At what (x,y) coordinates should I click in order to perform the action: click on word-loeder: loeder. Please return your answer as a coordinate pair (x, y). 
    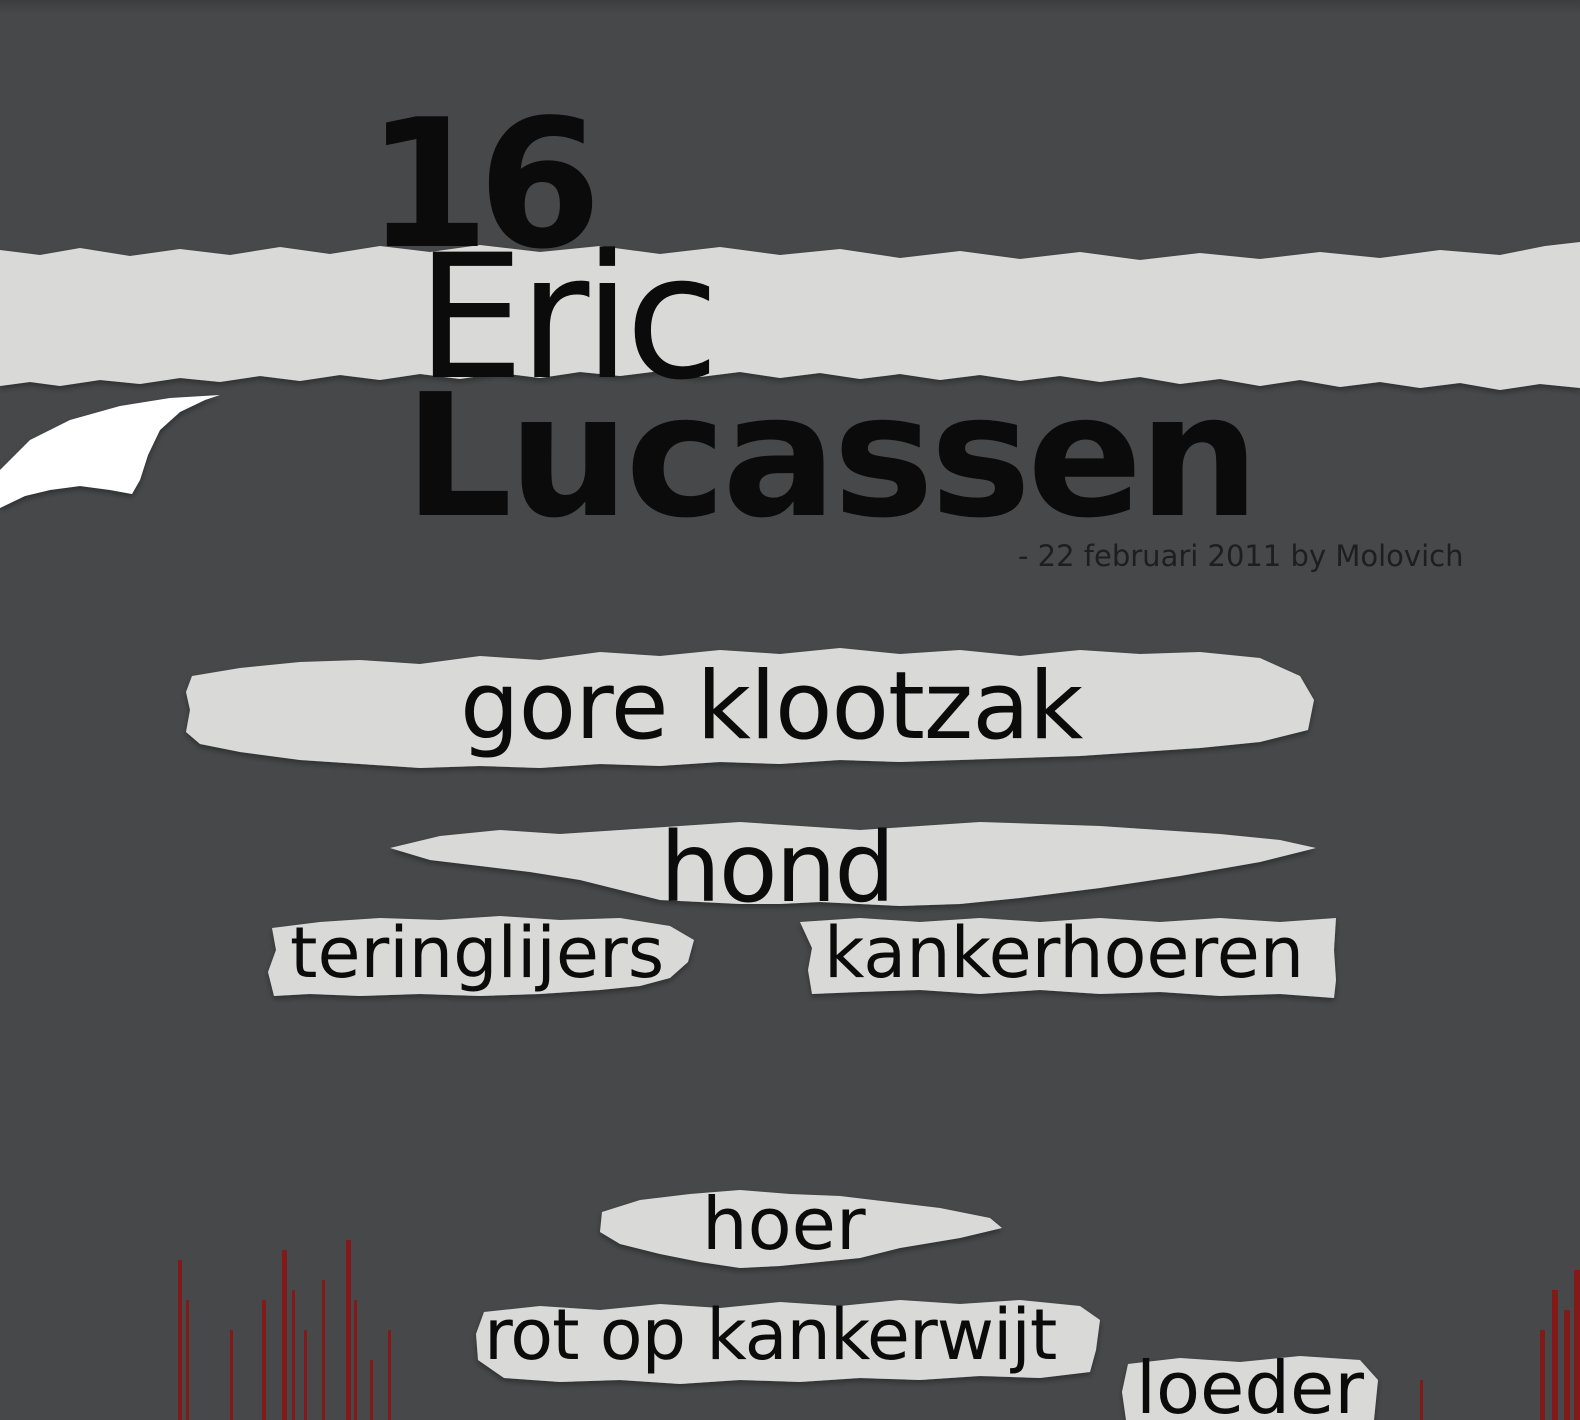
    Looking at the image, I should click on (1250, 1383).